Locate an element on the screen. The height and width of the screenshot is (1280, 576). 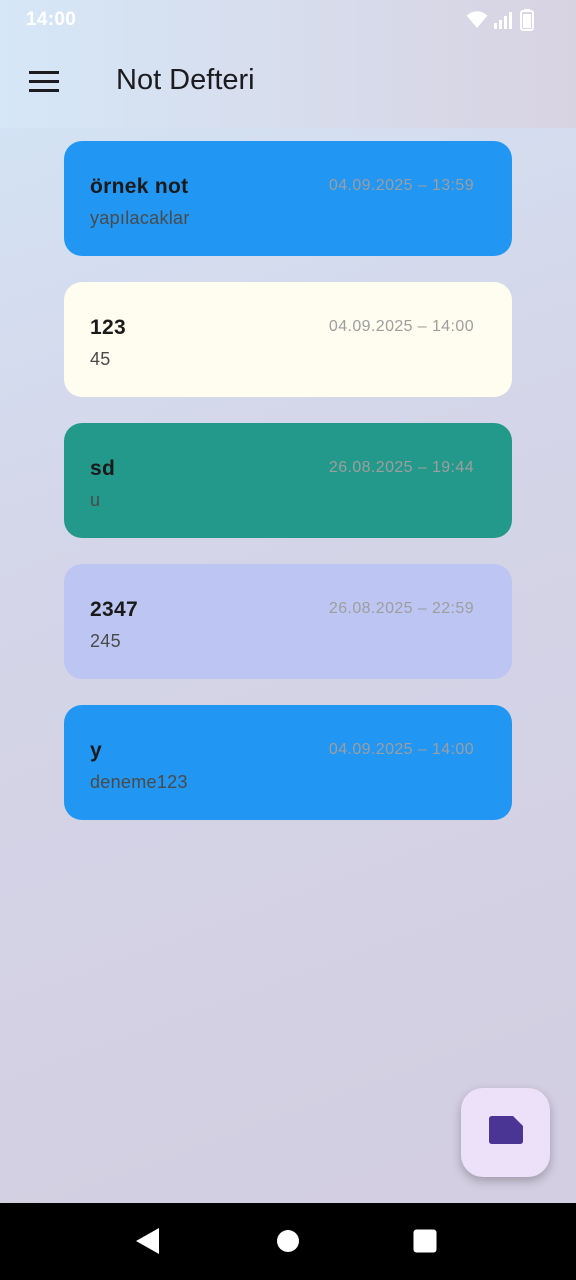
page-title: Not Defteri is located at coordinates (185, 80).